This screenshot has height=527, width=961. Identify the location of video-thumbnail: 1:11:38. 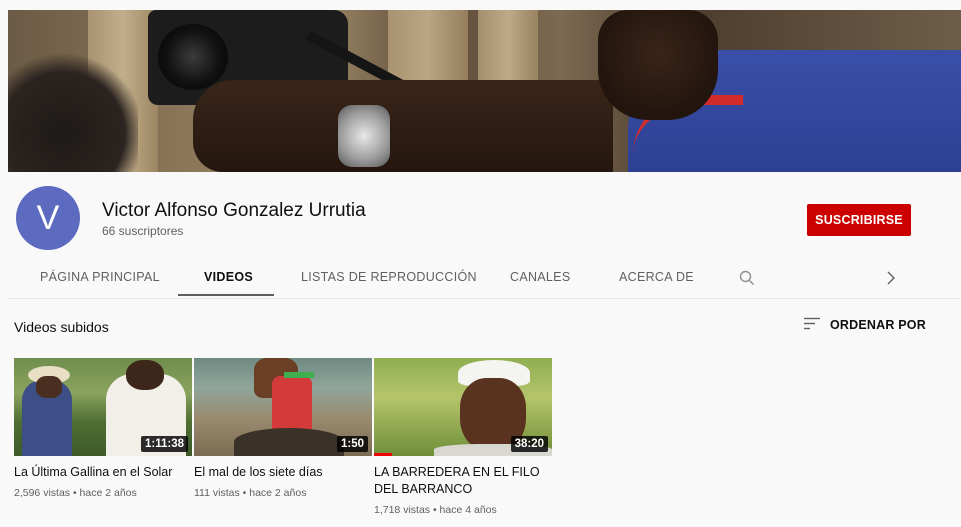
(103, 407).